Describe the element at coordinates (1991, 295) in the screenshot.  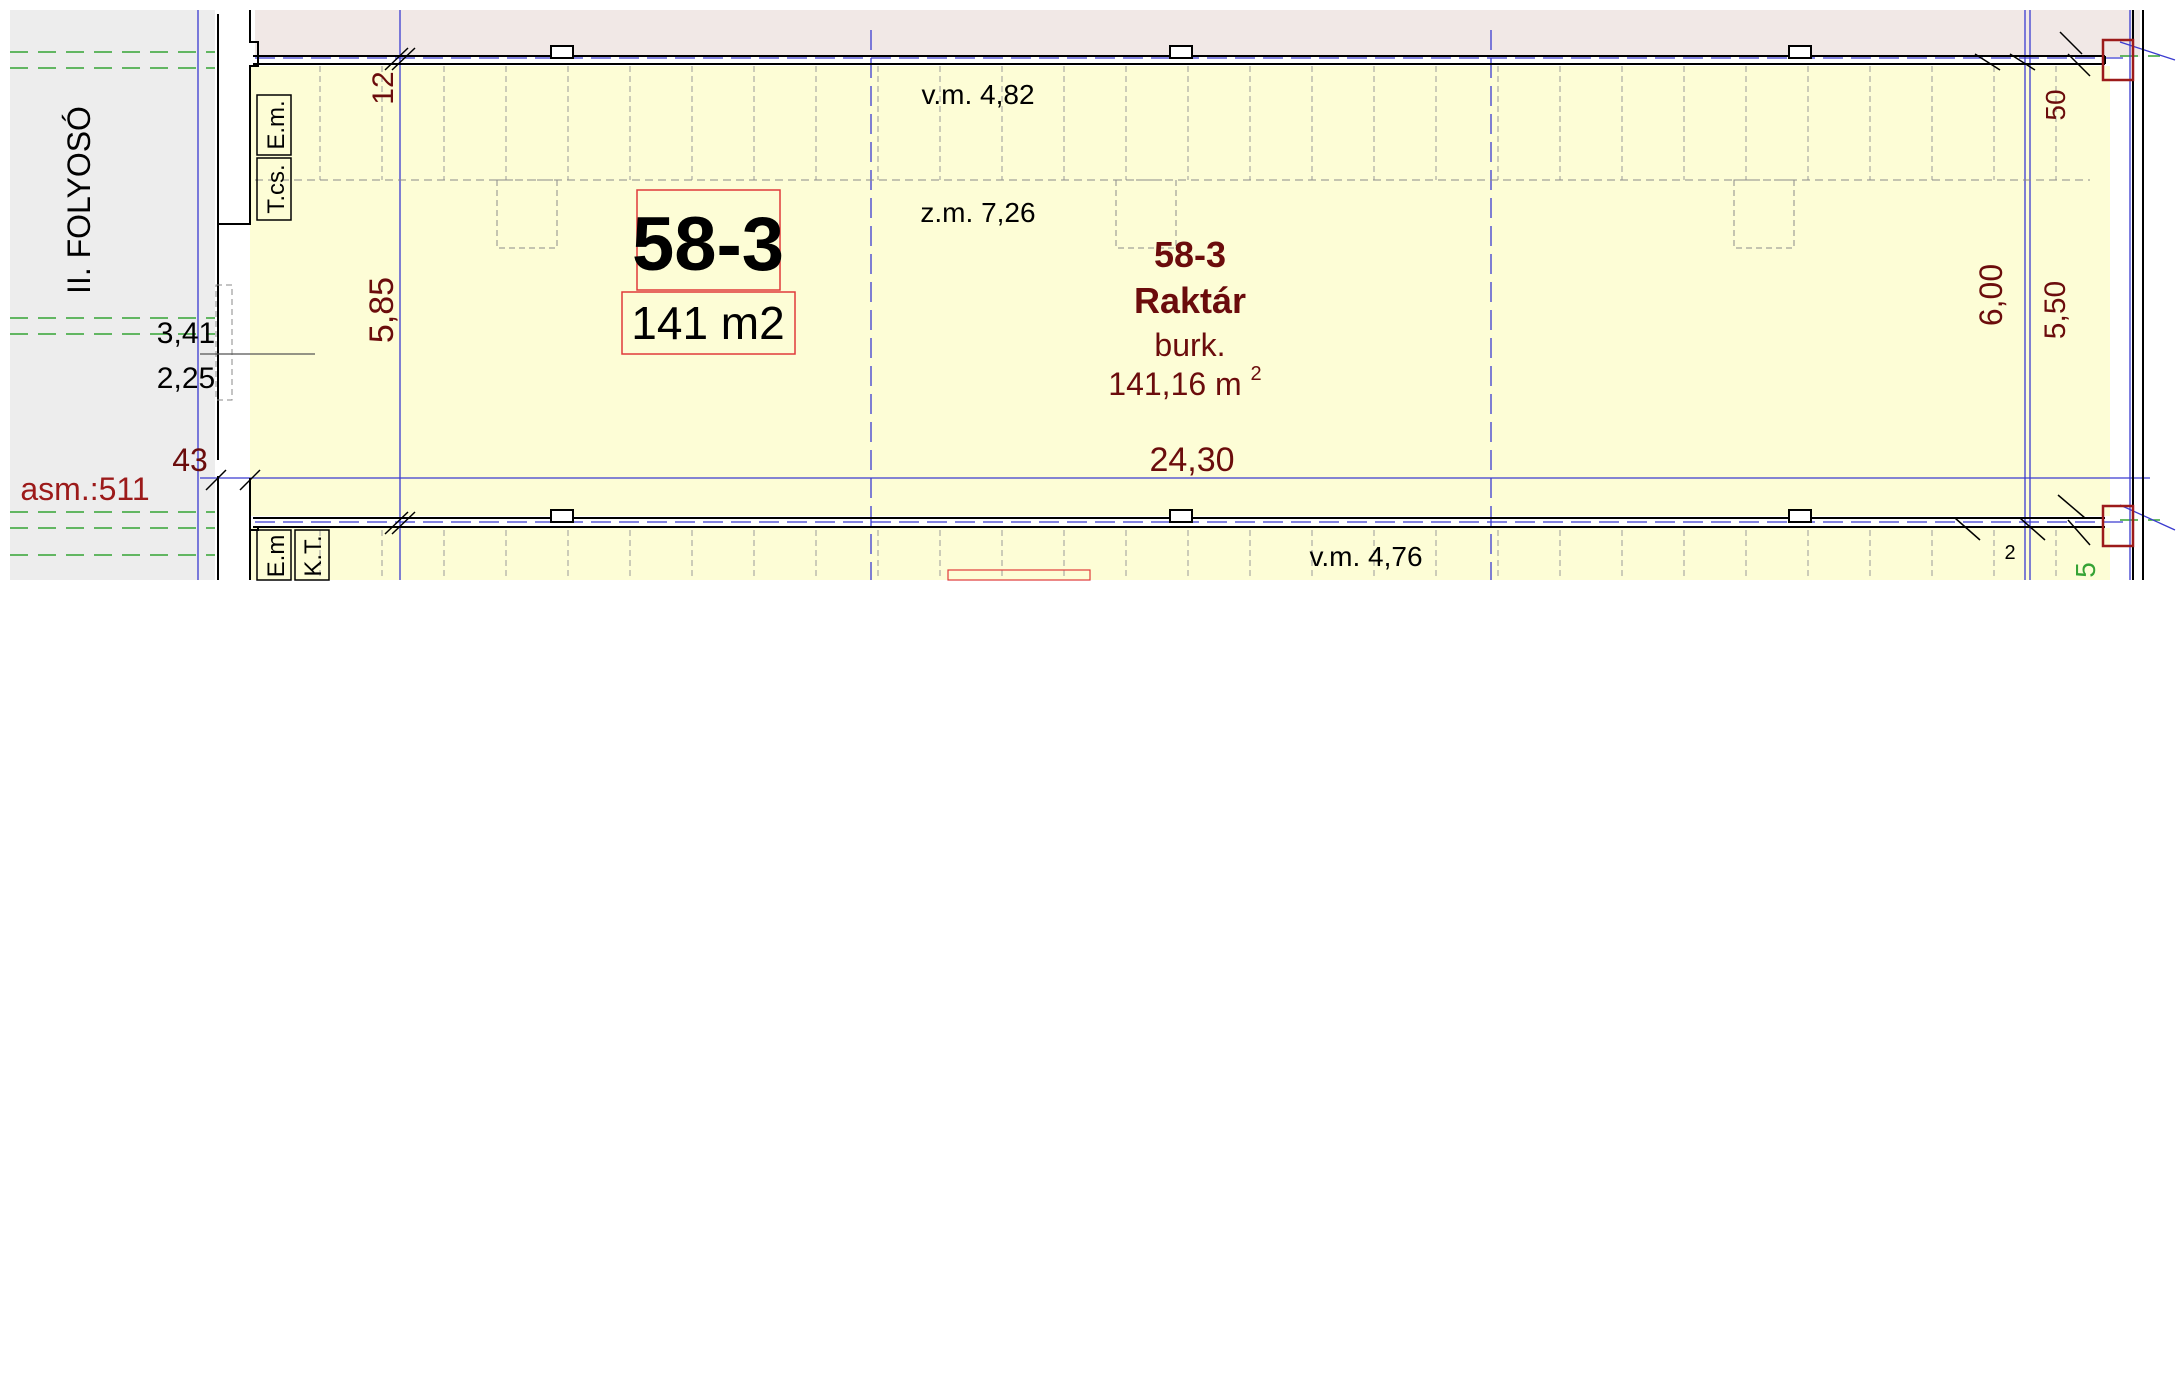
I see `dim-right-height-outer: 6,00` at that location.